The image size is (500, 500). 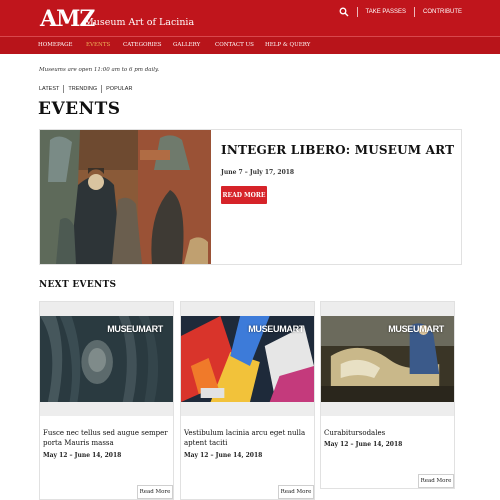 I want to click on read-more-button: READ MORE, so click(x=244, y=195).